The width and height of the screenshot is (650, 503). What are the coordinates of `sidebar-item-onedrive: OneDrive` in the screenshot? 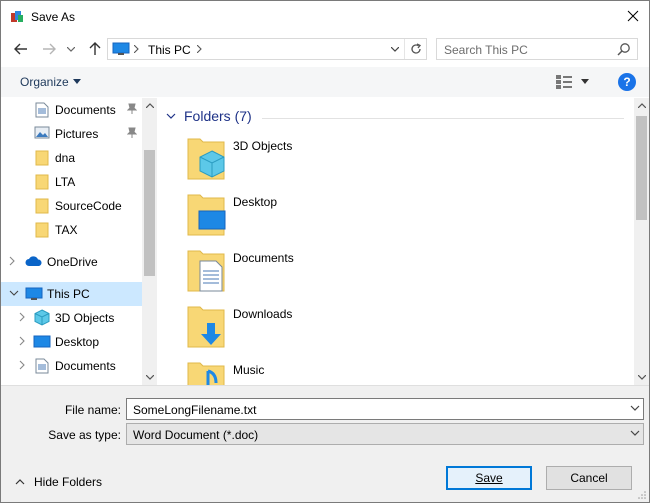 It's located at (71, 262).